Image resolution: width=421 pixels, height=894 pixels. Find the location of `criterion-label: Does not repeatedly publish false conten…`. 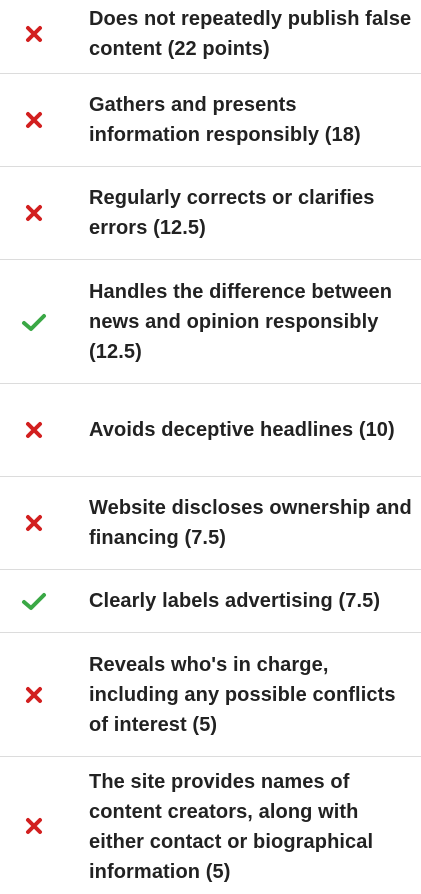

criterion-label: Does not repeatedly publish false conten… is located at coordinates (250, 33).